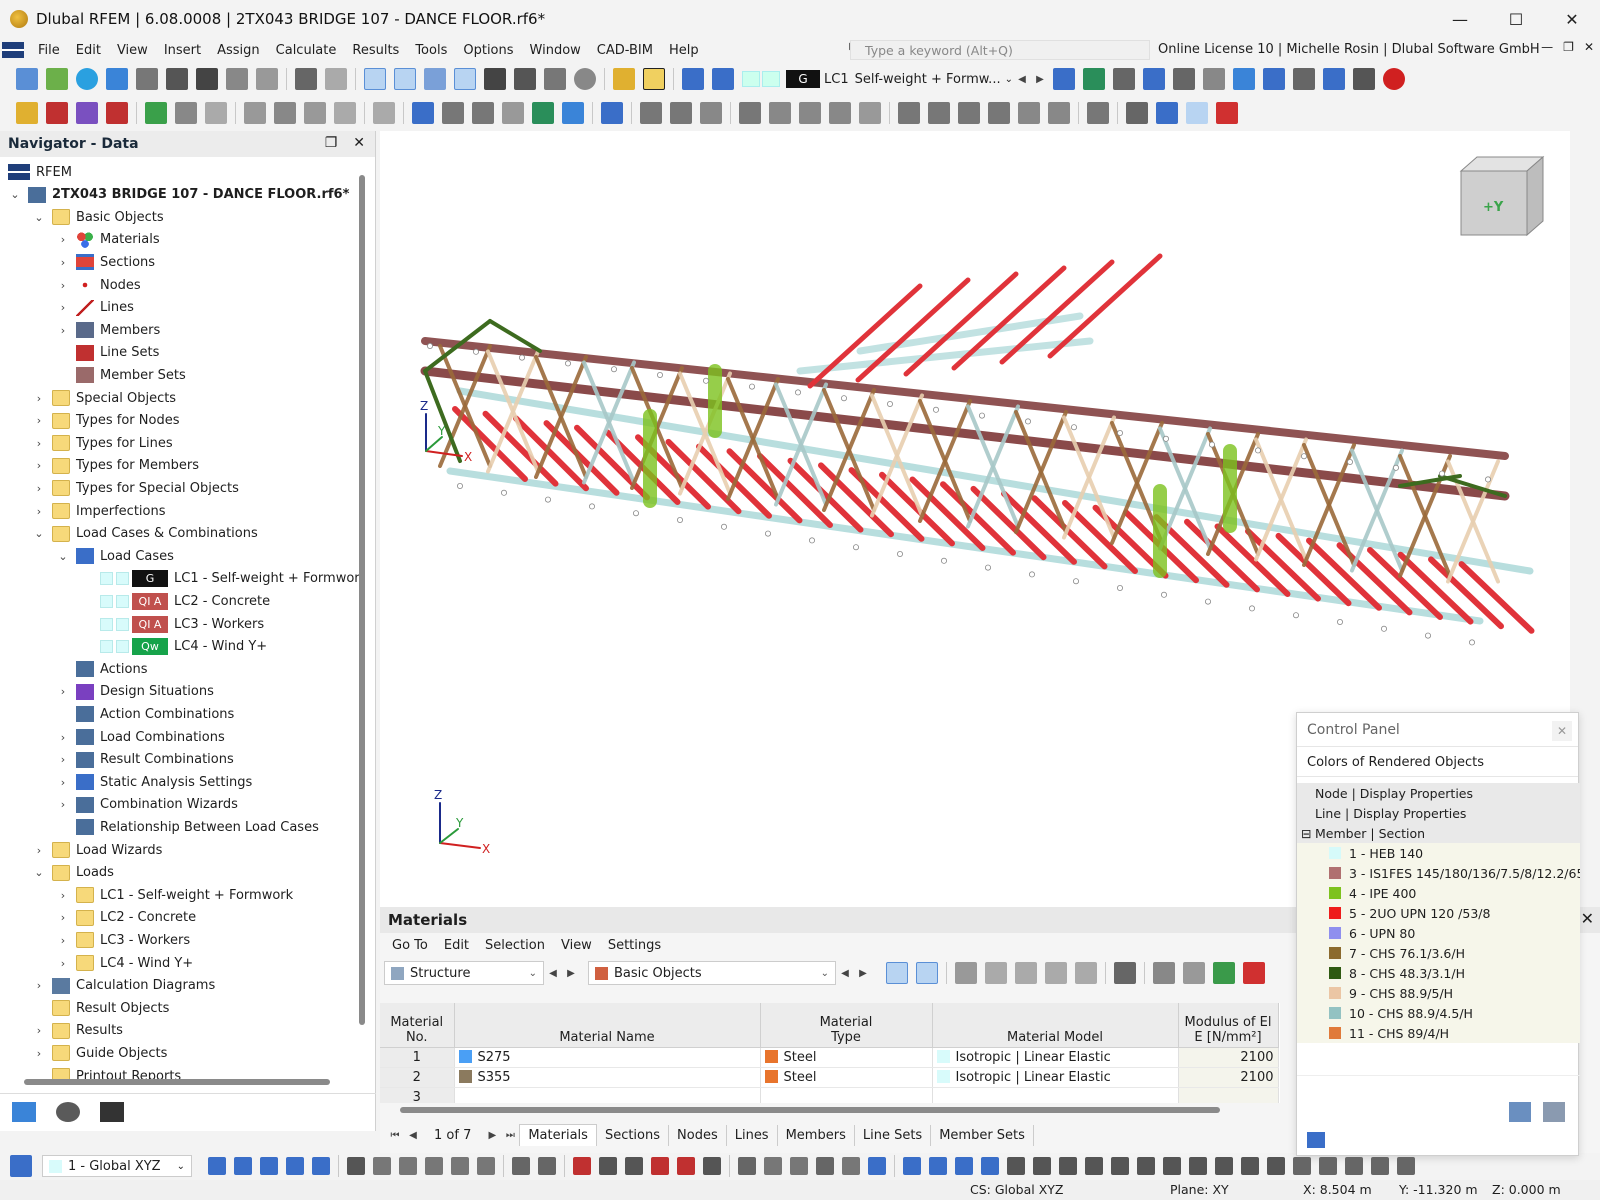 This screenshot has width=1600, height=1200. Describe the element at coordinates (108, 240) in the screenshot. I see `tree-item-materials: › Materials` at that location.